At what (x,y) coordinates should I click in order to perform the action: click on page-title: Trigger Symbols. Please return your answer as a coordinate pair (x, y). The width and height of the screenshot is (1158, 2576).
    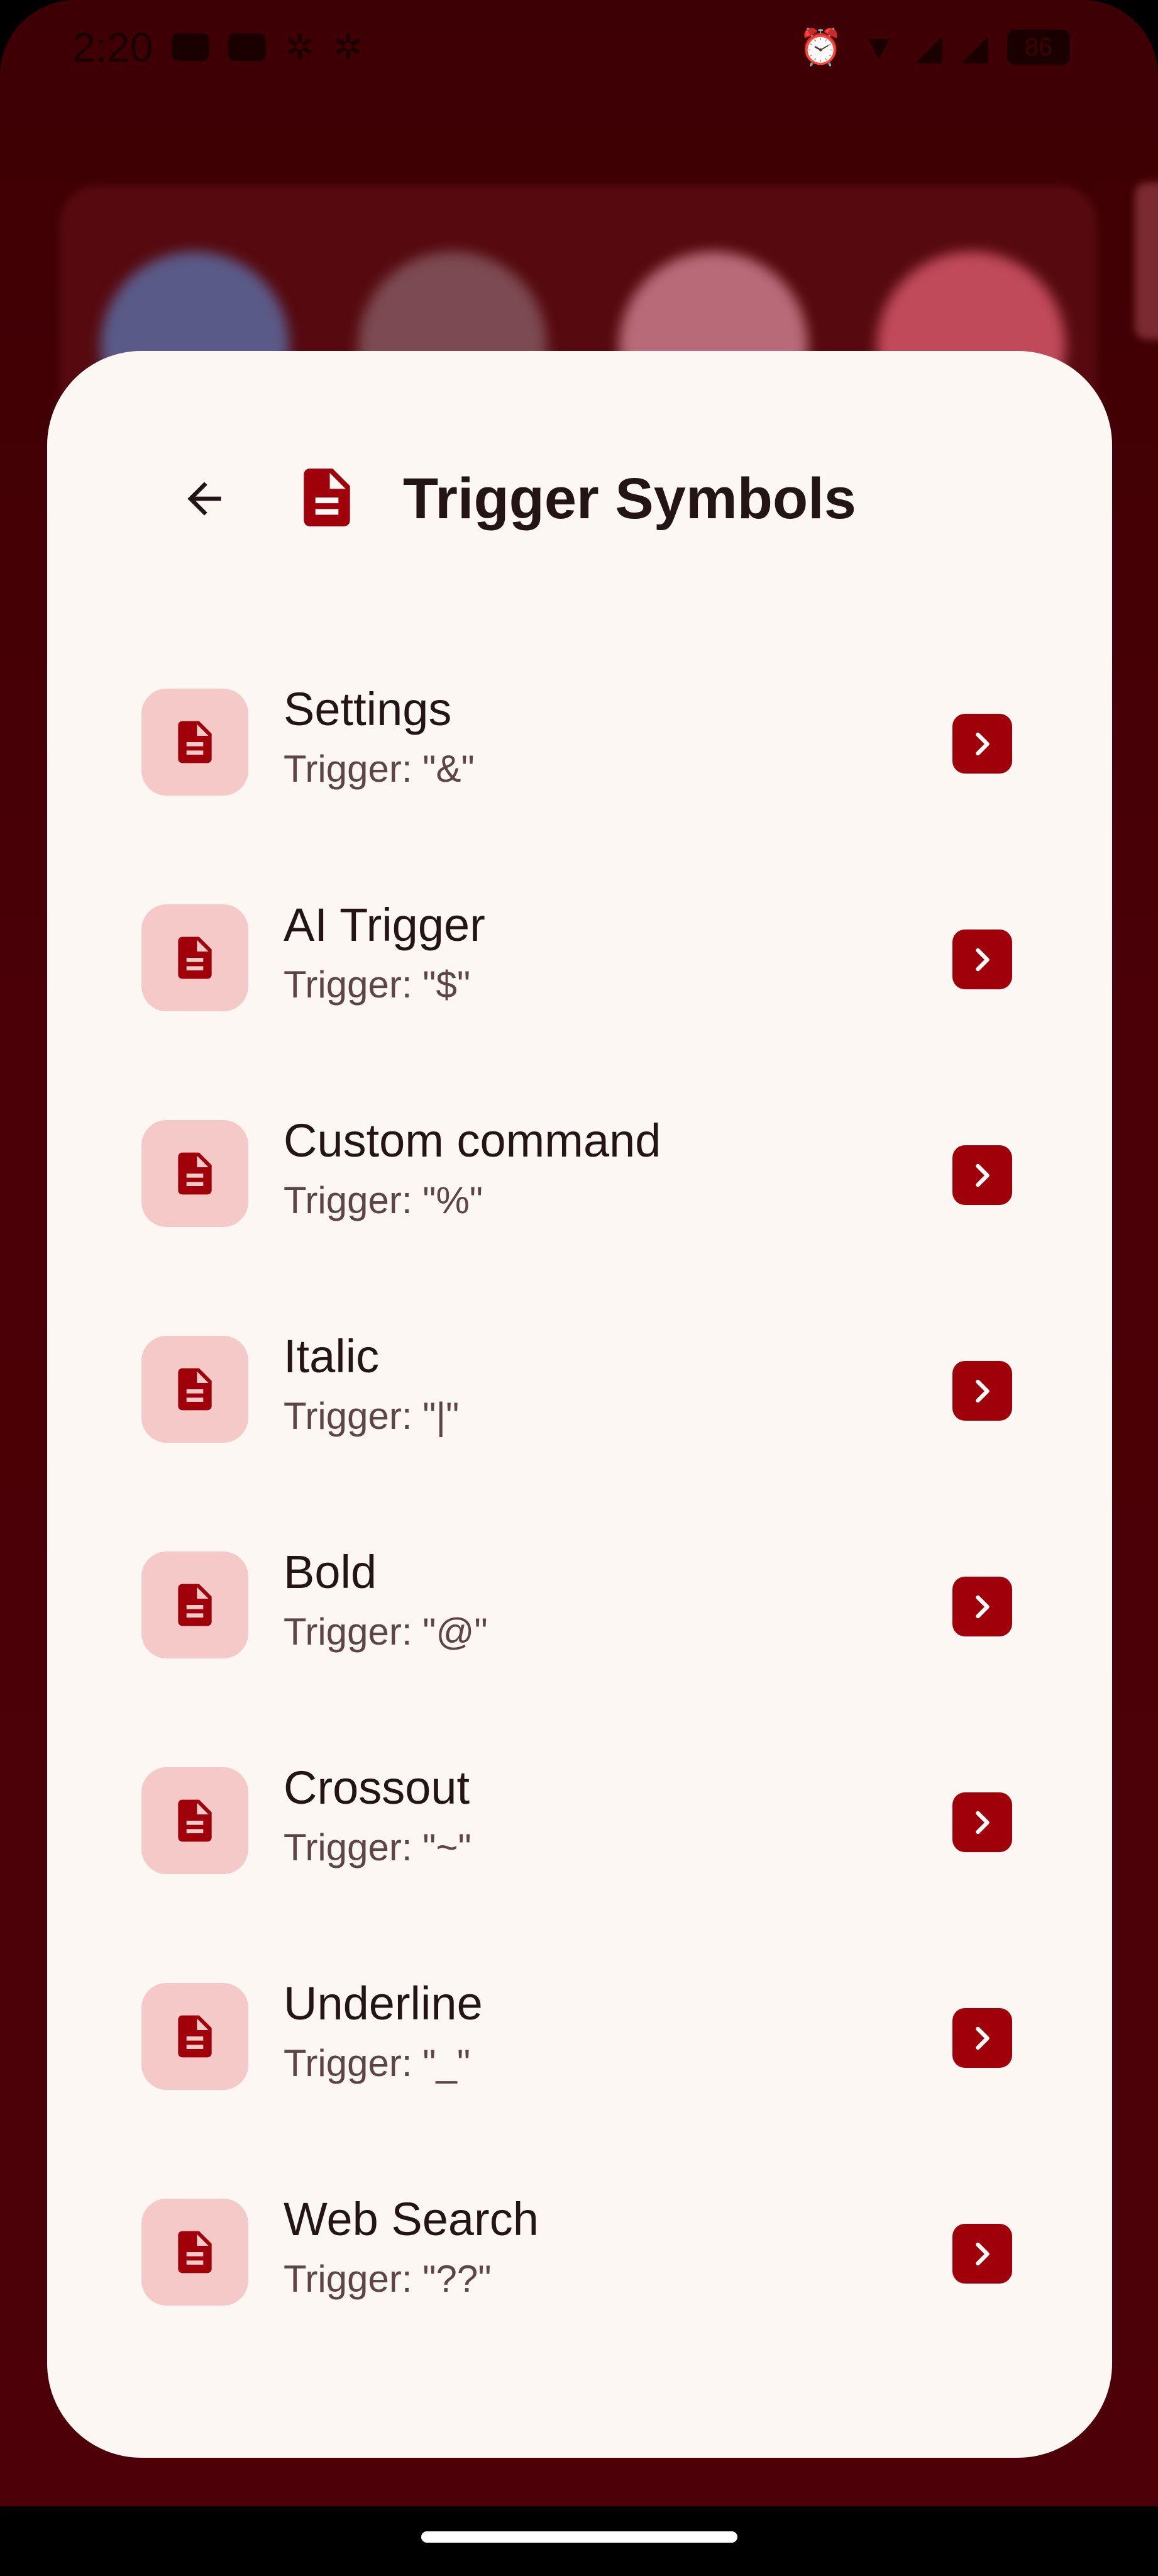
    Looking at the image, I should click on (629, 499).